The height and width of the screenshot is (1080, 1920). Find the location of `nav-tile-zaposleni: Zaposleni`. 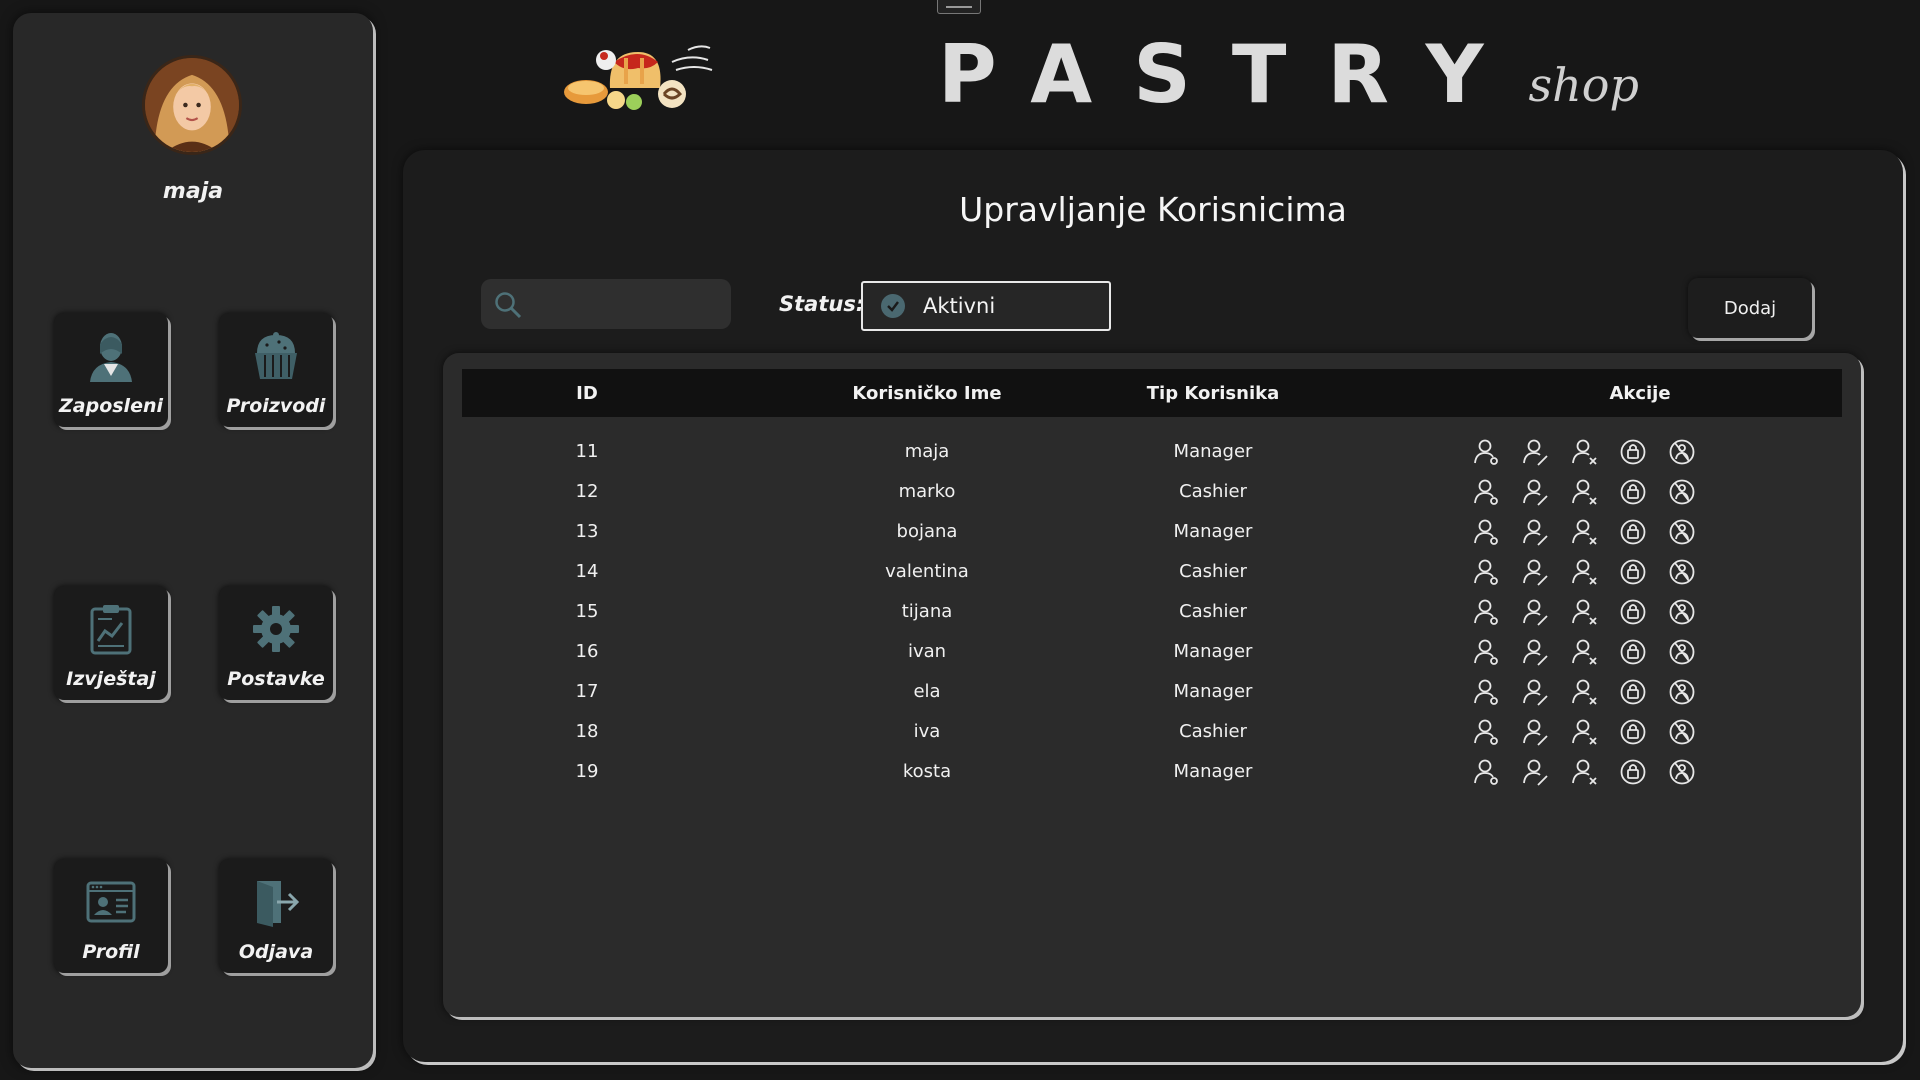

nav-tile-zaposleni: Zaposleni is located at coordinates (111, 370).